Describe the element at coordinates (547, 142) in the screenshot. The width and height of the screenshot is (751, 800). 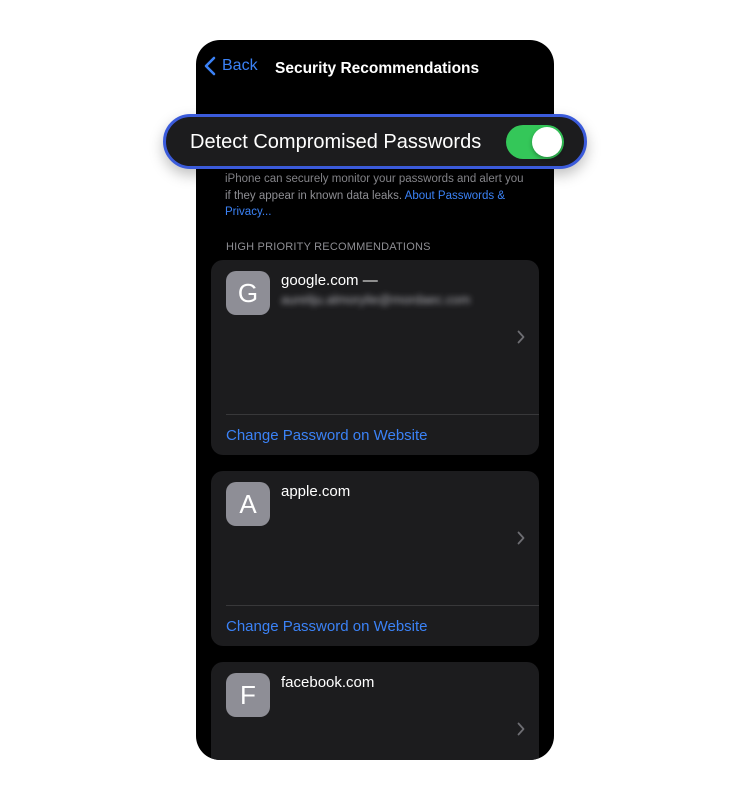
I see `toggle-knob` at that location.